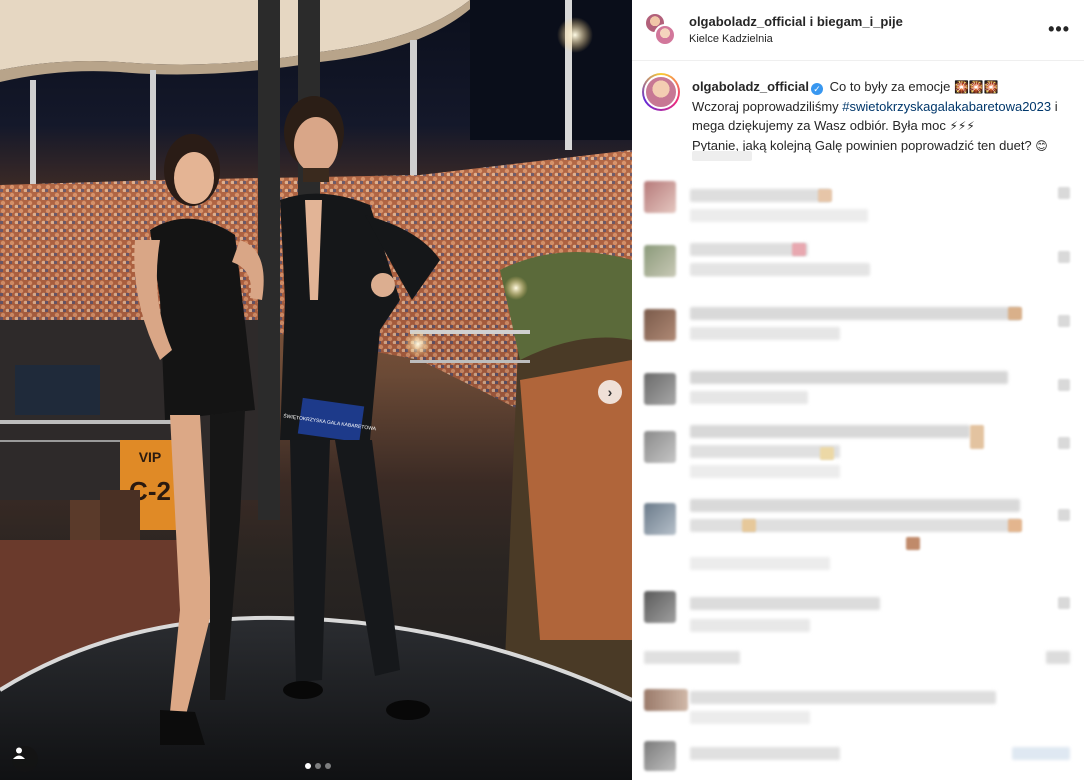 The image size is (1084, 780). What do you see at coordinates (19, 753) in the screenshot?
I see `user-tag-icon` at bounding box center [19, 753].